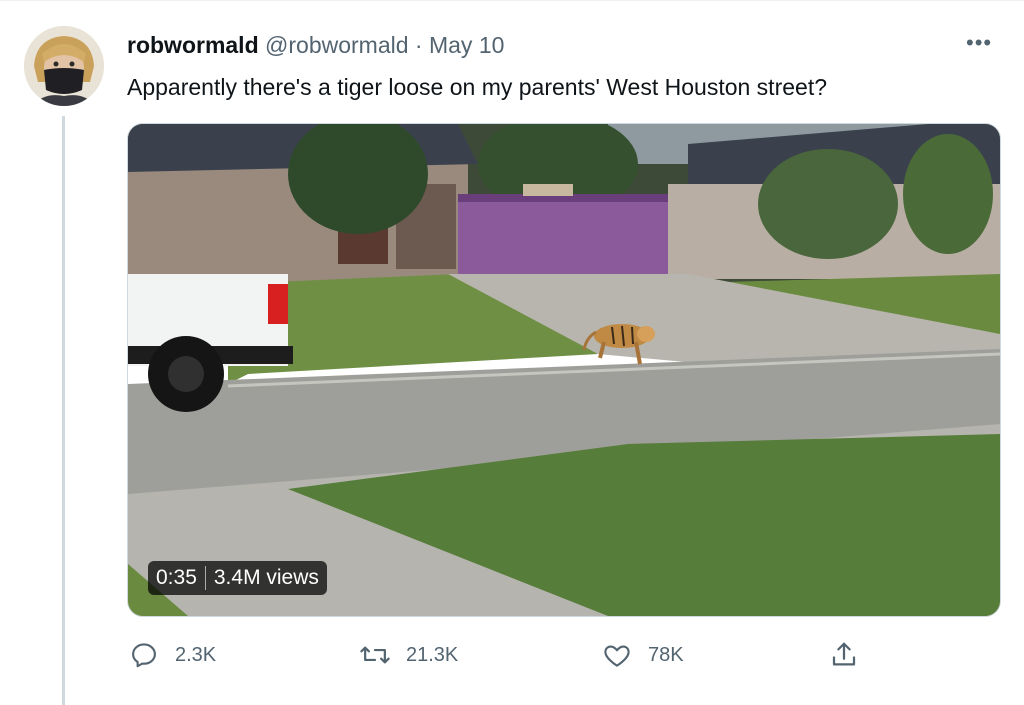 This screenshot has width=1024, height=705. What do you see at coordinates (196, 654) in the screenshot?
I see `reply-count: 2.3K` at bounding box center [196, 654].